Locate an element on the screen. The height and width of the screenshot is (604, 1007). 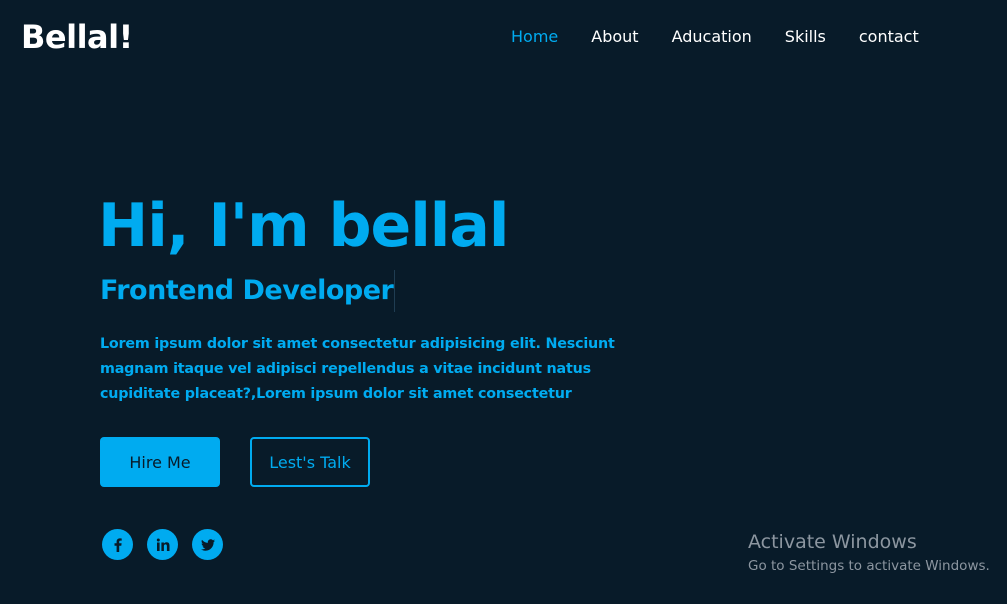
nav-skills-link: Skills is located at coordinates (805, 37).